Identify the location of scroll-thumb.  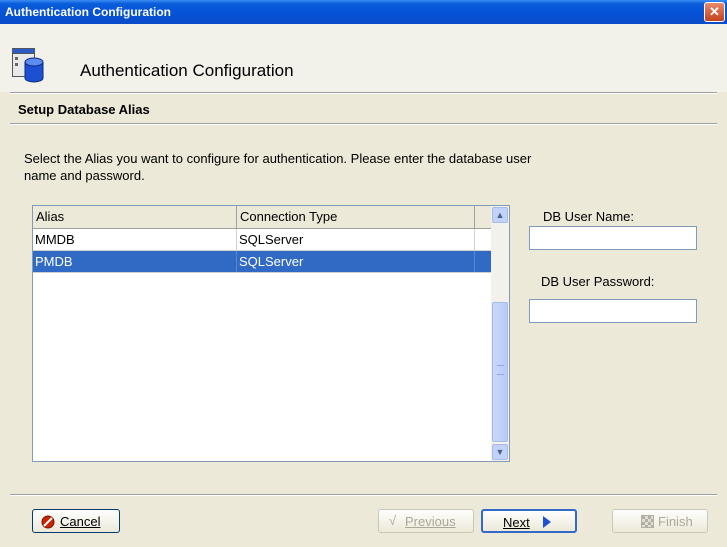
(500, 372).